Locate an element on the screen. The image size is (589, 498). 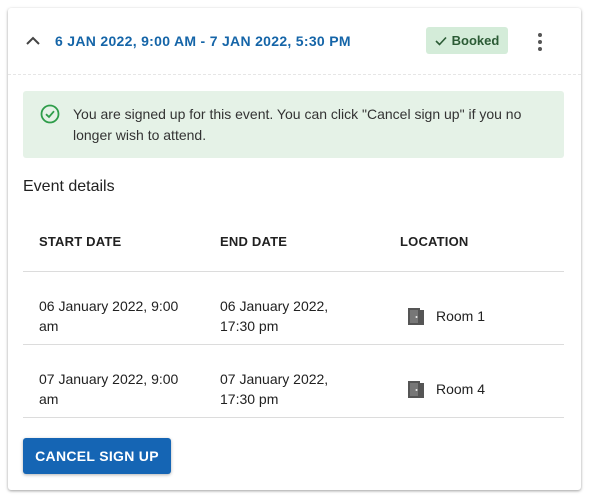
more-vertical-icon is located at coordinates (540, 42).